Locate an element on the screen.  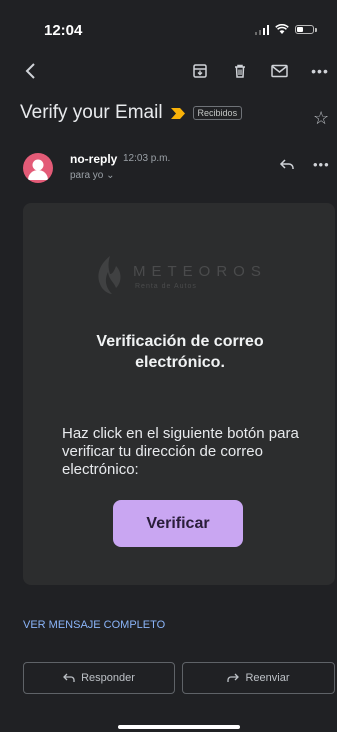
message-more-icon: ••• is located at coordinates (321, 164).